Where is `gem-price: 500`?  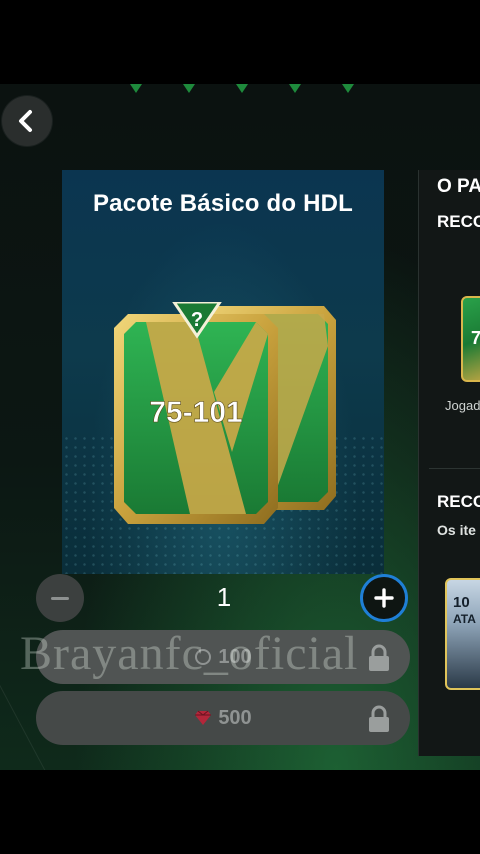 gem-price: 500 is located at coordinates (235, 717).